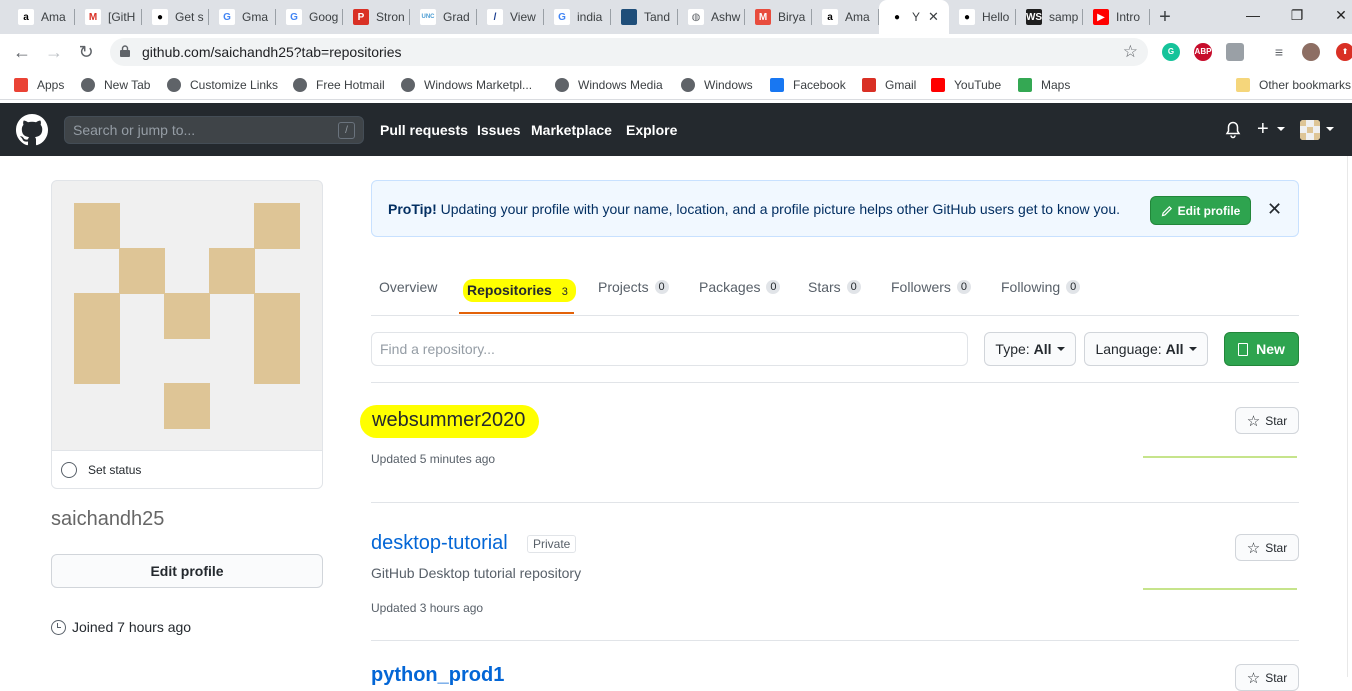  I want to click on tab-overview: Overview, so click(408, 287).